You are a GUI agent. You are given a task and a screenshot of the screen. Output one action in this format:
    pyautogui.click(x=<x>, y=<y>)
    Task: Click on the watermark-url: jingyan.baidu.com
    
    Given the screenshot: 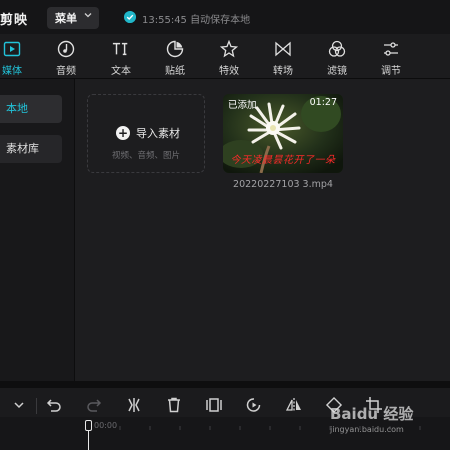 What is the action you would take?
    pyautogui.click(x=367, y=429)
    